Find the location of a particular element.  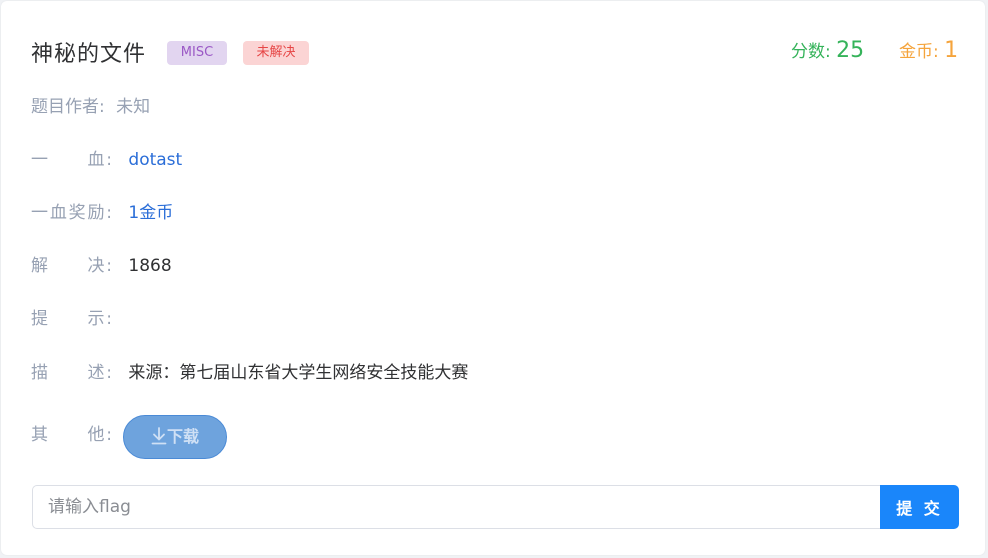

description-value: 来源：第七届山东省大学生网络安全技能大赛 is located at coordinates (298, 373).